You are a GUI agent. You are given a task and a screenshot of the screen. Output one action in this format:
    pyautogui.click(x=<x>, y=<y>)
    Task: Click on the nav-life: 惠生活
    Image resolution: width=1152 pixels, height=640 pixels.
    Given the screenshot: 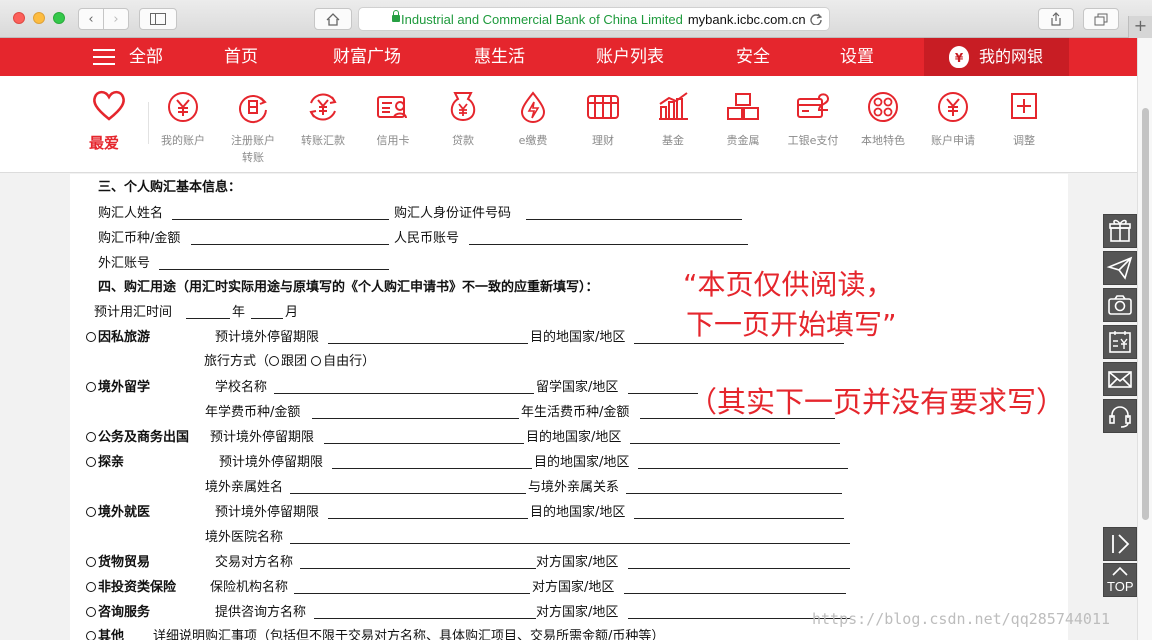 What is the action you would take?
    pyautogui.click(x=499, y=57)
    